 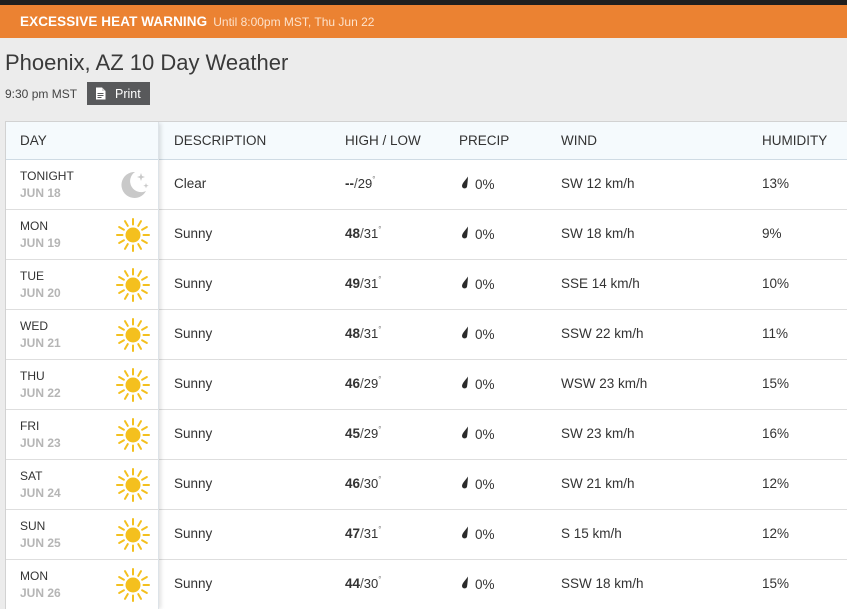 I want to click on day-name: FRI, so click(x=30, y=426).